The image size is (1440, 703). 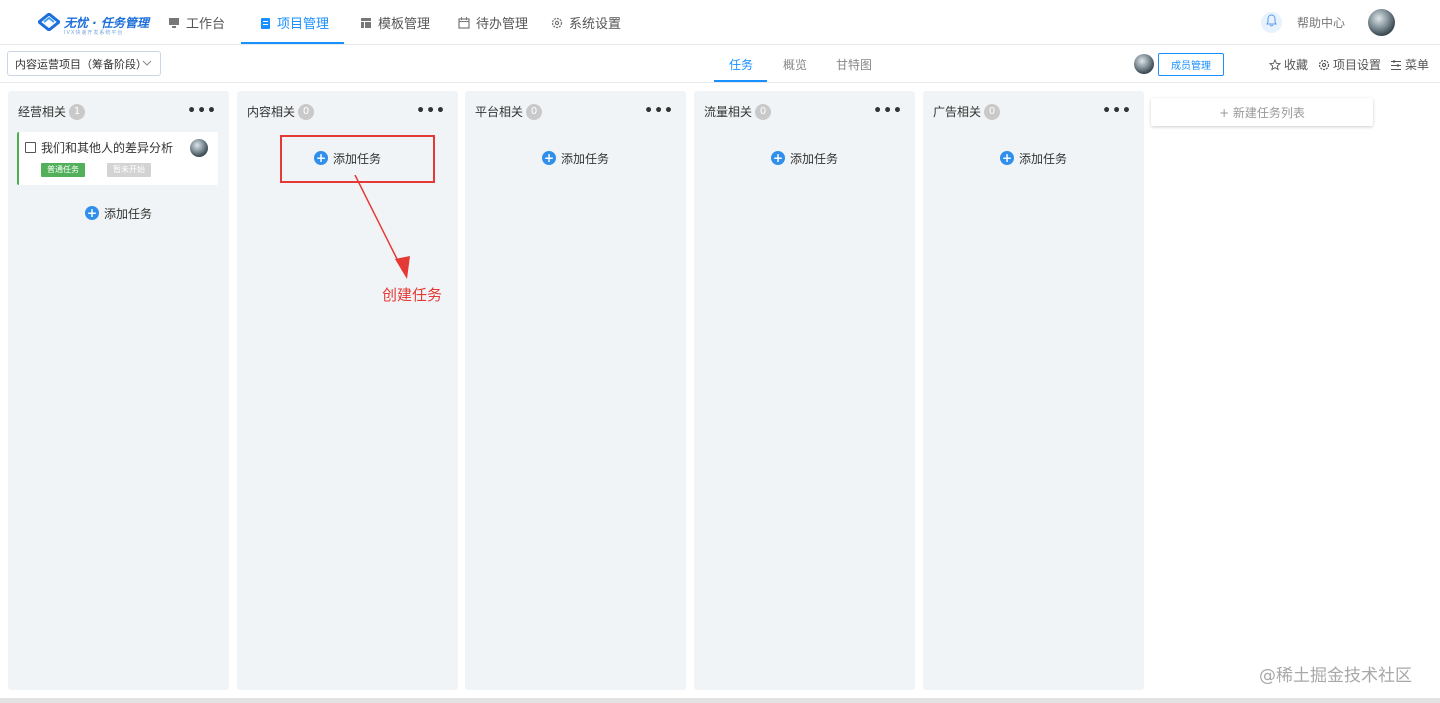 What do you see at coordinates (129, 170) in the screenshot?
I see `task-status-tag: 暂未开始` at bounding box center [129, 170].